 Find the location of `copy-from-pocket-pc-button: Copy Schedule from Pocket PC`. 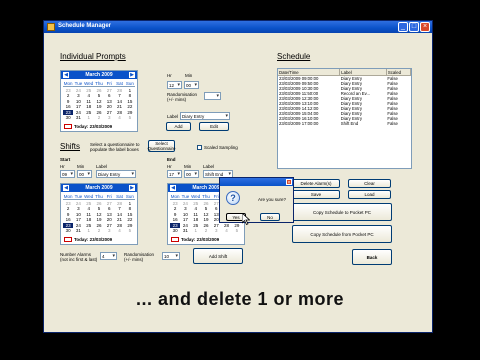

copy-from-pocket-pc-button: Copy Schedule from Pocket PC is located at coordinates (342, 234).